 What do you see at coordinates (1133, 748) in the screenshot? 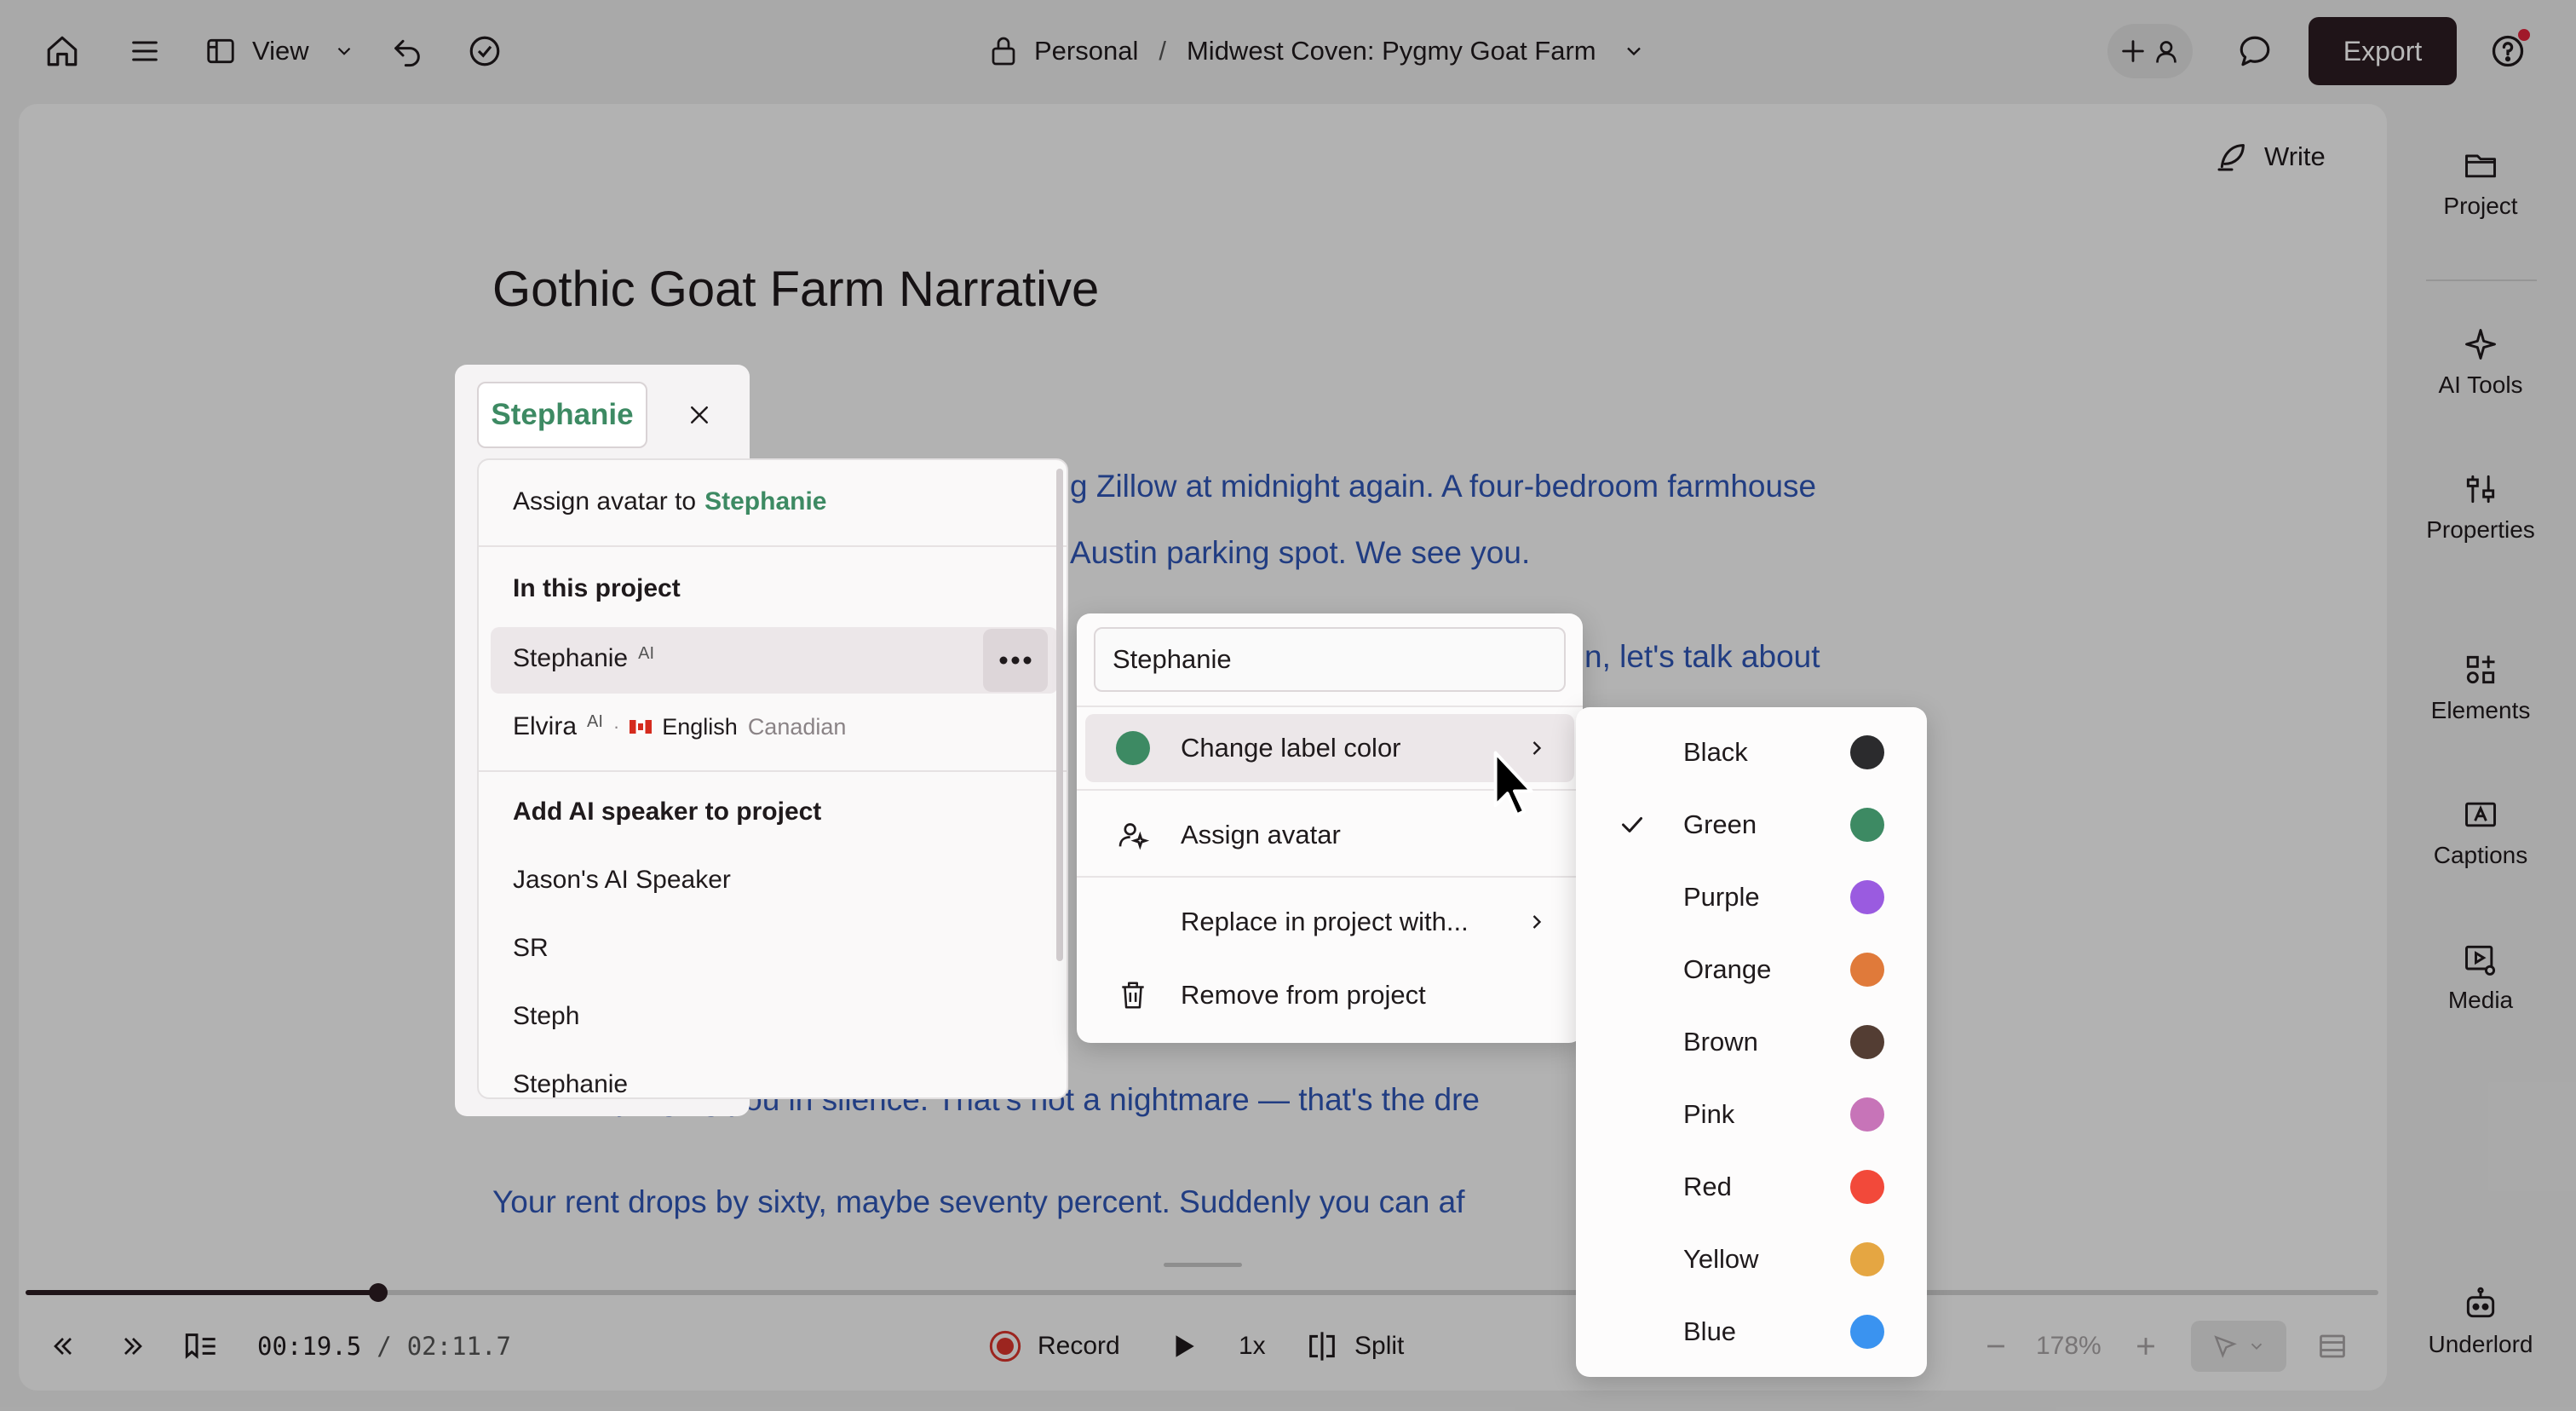
I see `label-color-swatch` at bounding box center [1133, 748].